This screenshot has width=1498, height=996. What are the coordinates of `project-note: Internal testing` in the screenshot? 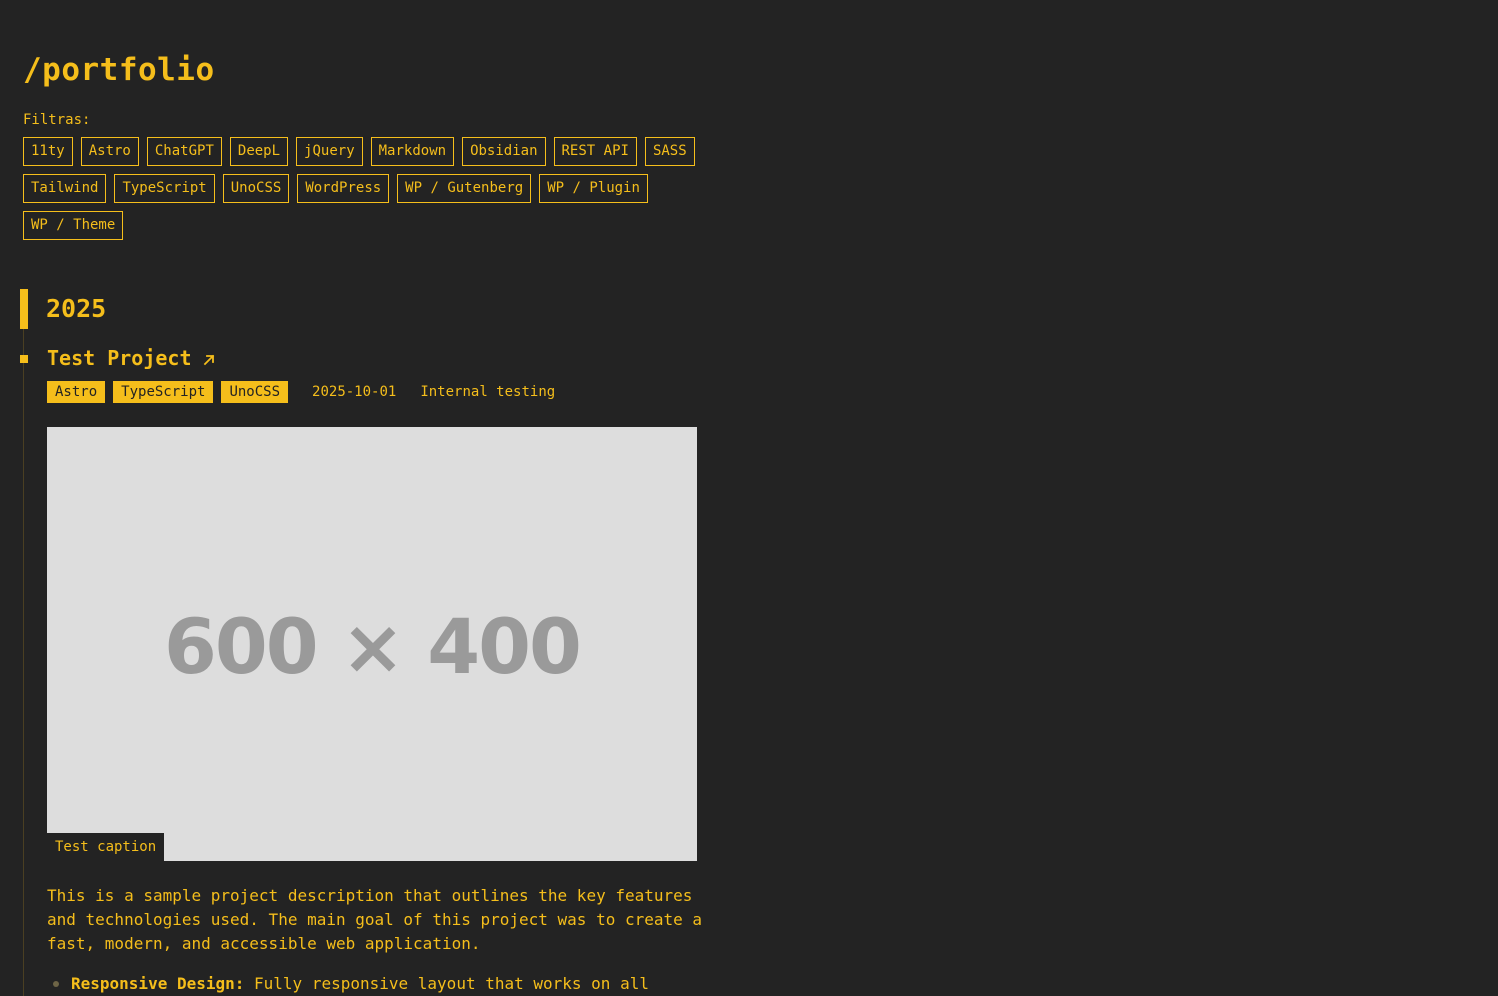 It's located at (488, 392).